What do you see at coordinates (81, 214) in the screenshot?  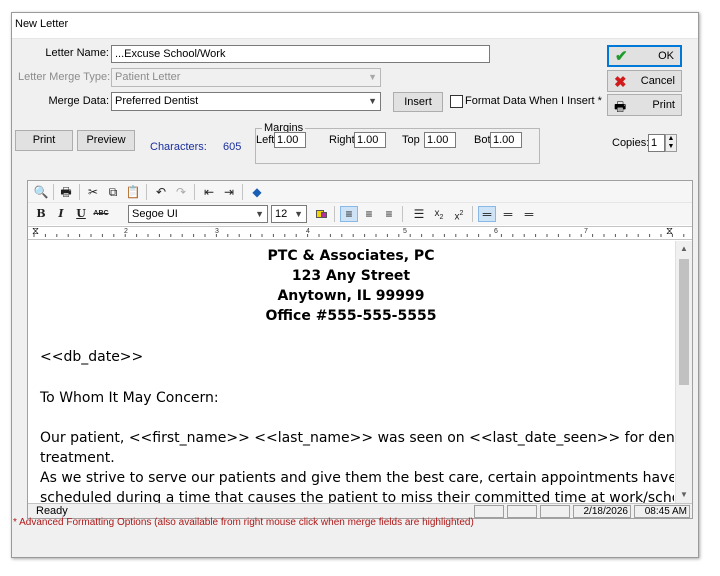 I see `underline-button: U` at bounding box center [81, 214].